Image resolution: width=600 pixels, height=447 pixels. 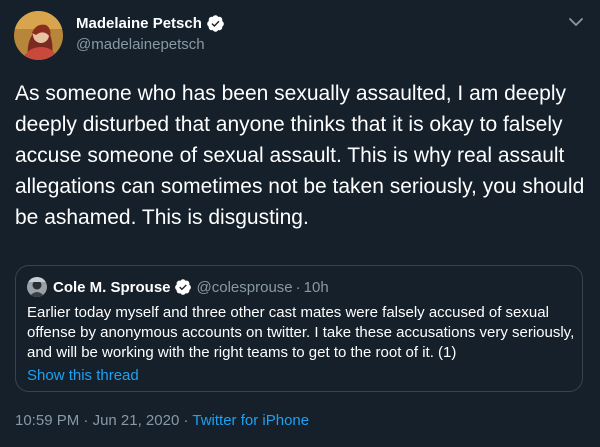 I want to click on tweet-date: Jun 21, 2020, so click(x=136, y=420).